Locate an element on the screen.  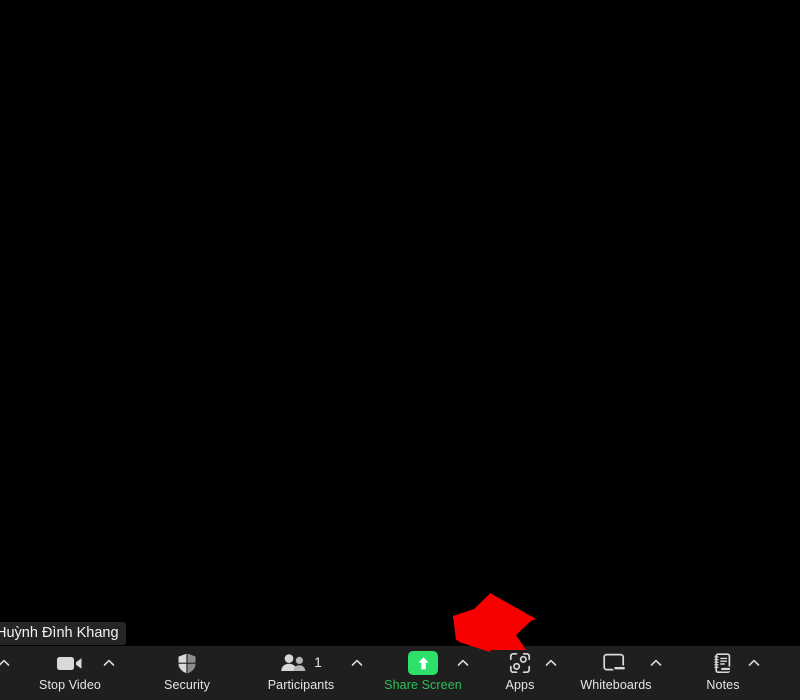
participant-name-label: Huỳnh Đình Khang is located at coordinates (63, 633).